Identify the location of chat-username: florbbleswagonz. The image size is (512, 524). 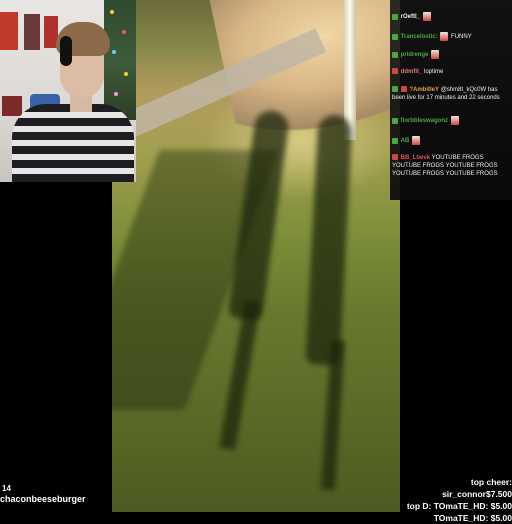
(424, 121).